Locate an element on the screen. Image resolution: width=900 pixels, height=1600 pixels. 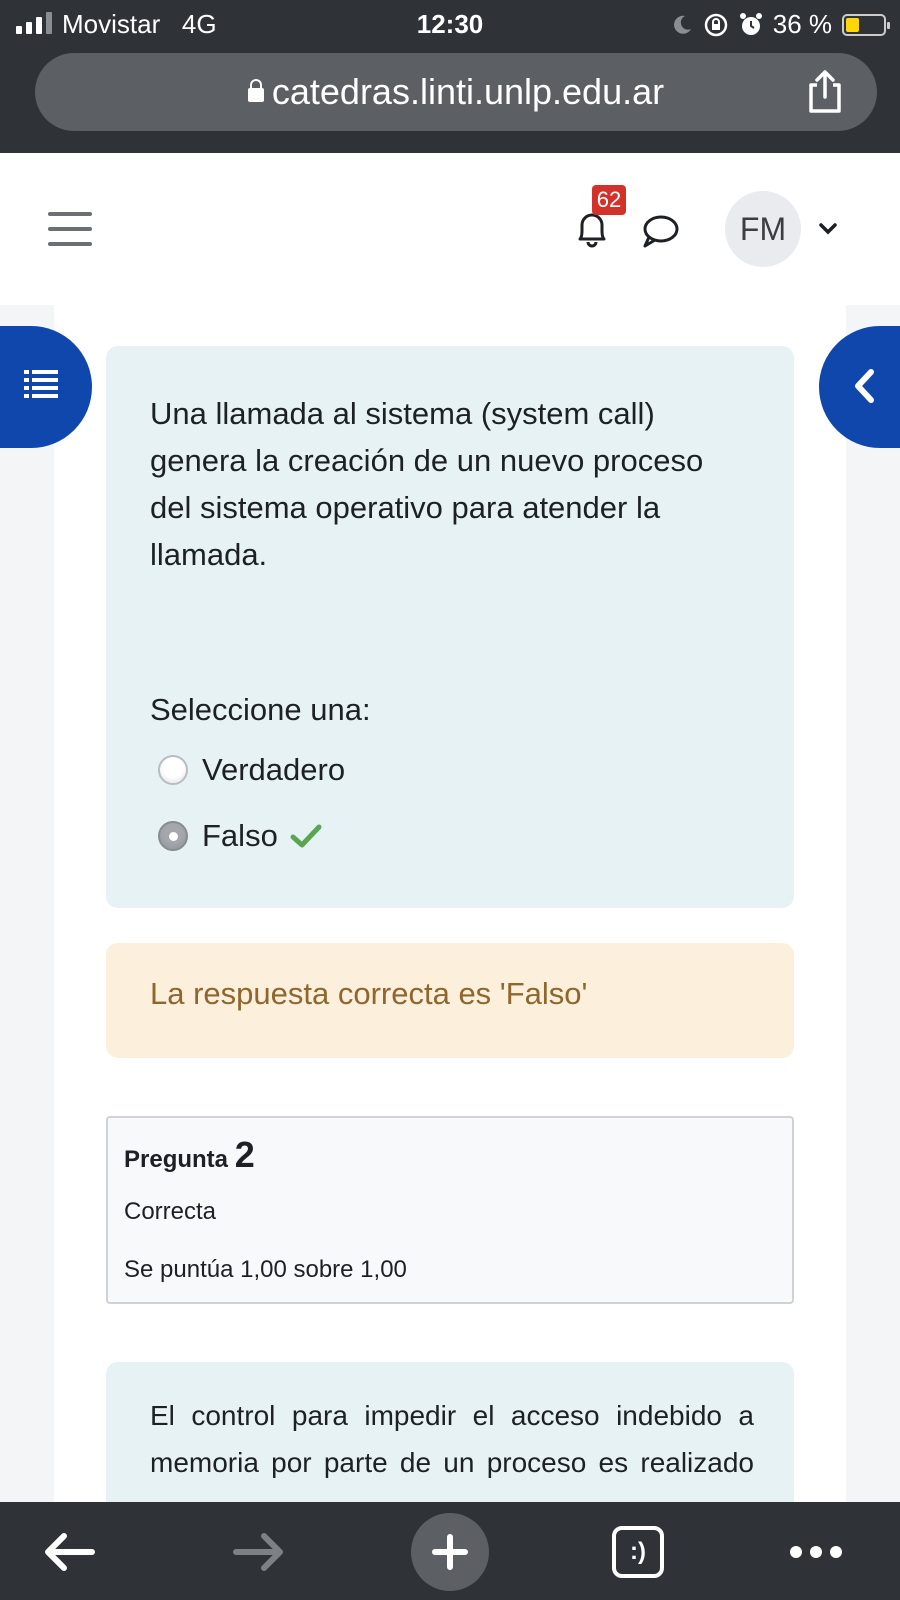
hamburger-menu-icon is located at coordinates (70, 229).